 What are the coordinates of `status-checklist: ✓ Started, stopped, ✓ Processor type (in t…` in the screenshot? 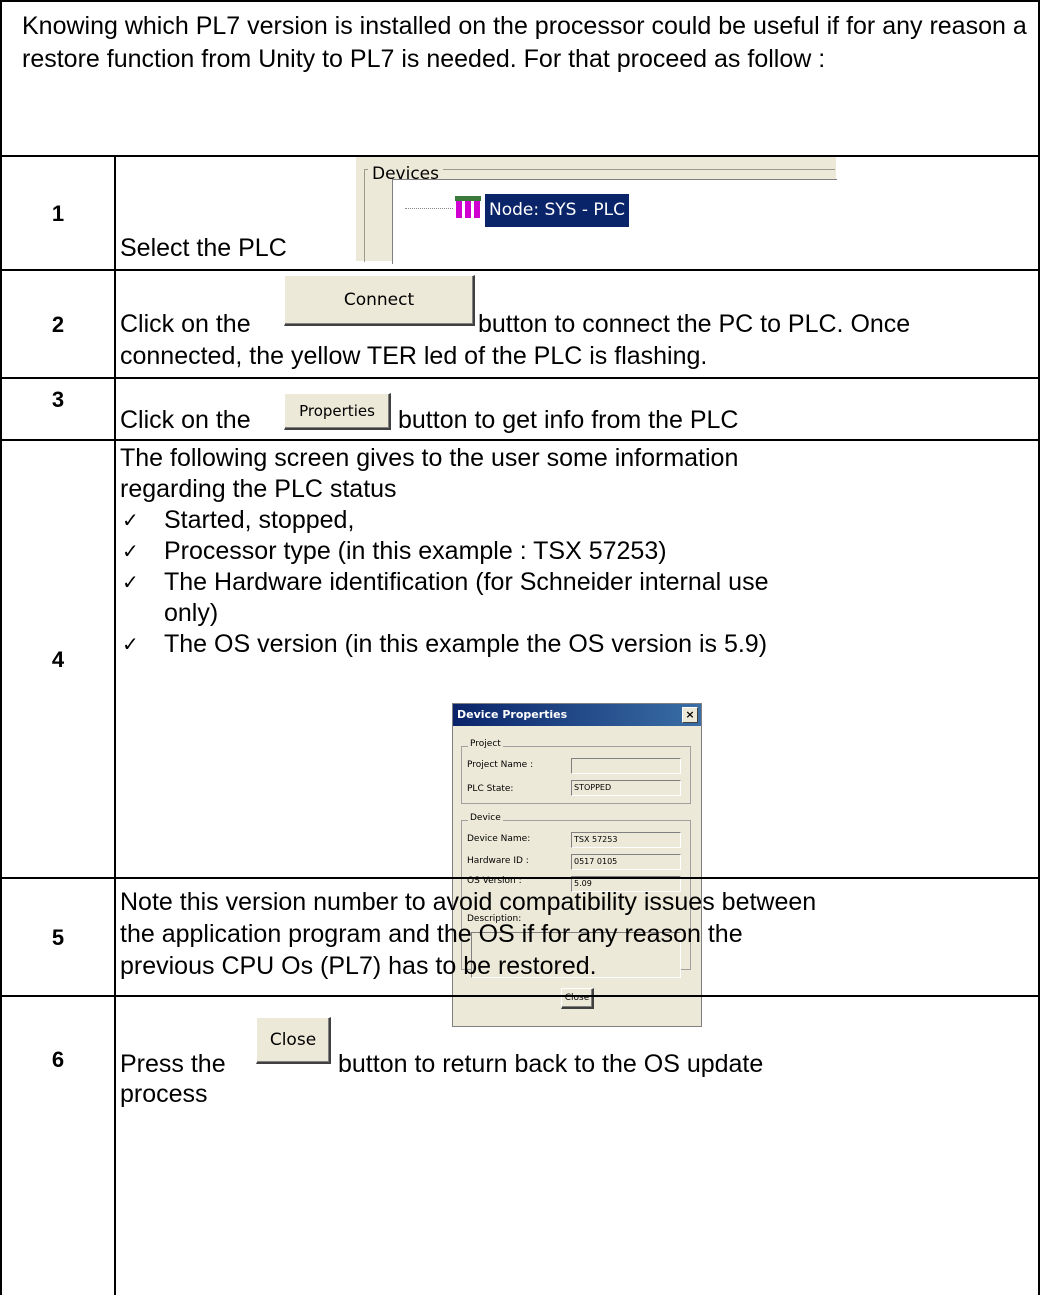 It's located at (566, 582).